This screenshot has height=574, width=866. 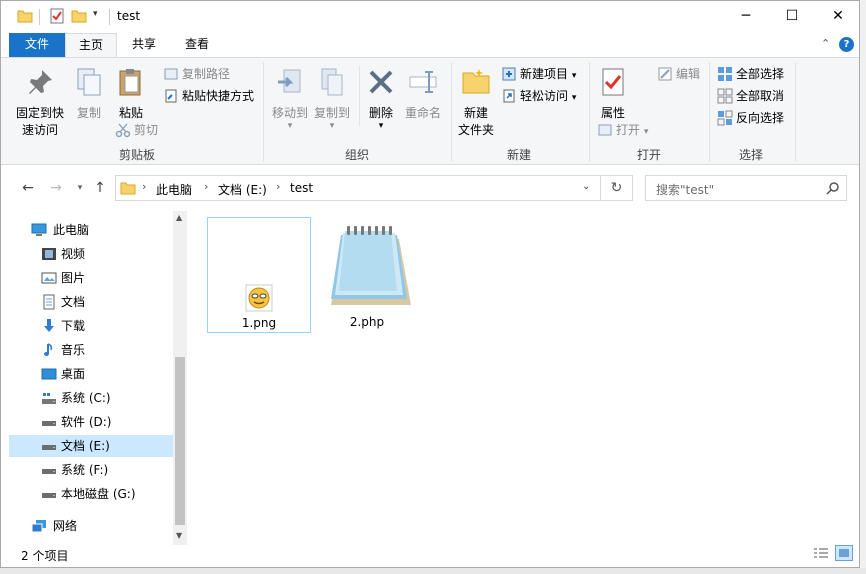 I want to click on tab-share: 共享, so click(x=144, y=45).